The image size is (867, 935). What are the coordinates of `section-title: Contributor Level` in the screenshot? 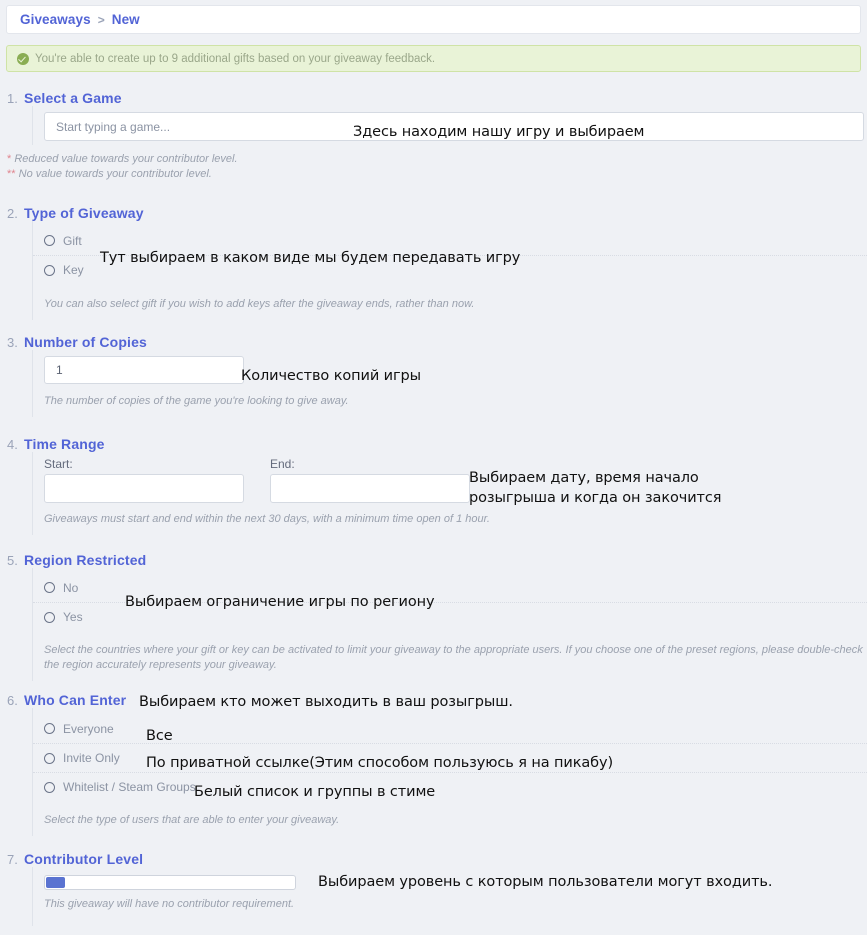 It's located at (84, 859).